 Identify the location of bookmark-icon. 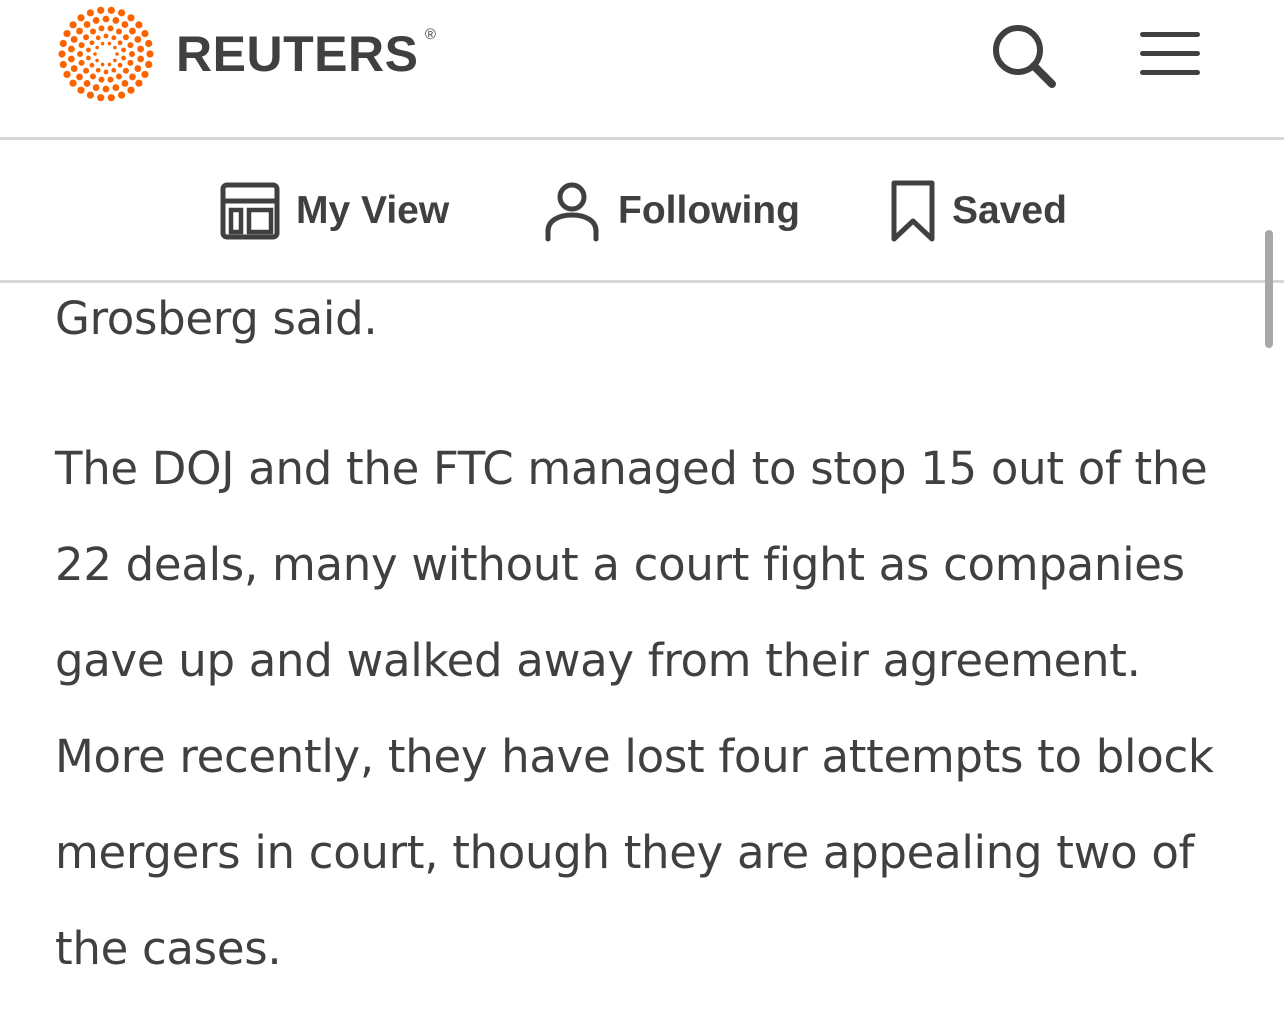
(913, 211).